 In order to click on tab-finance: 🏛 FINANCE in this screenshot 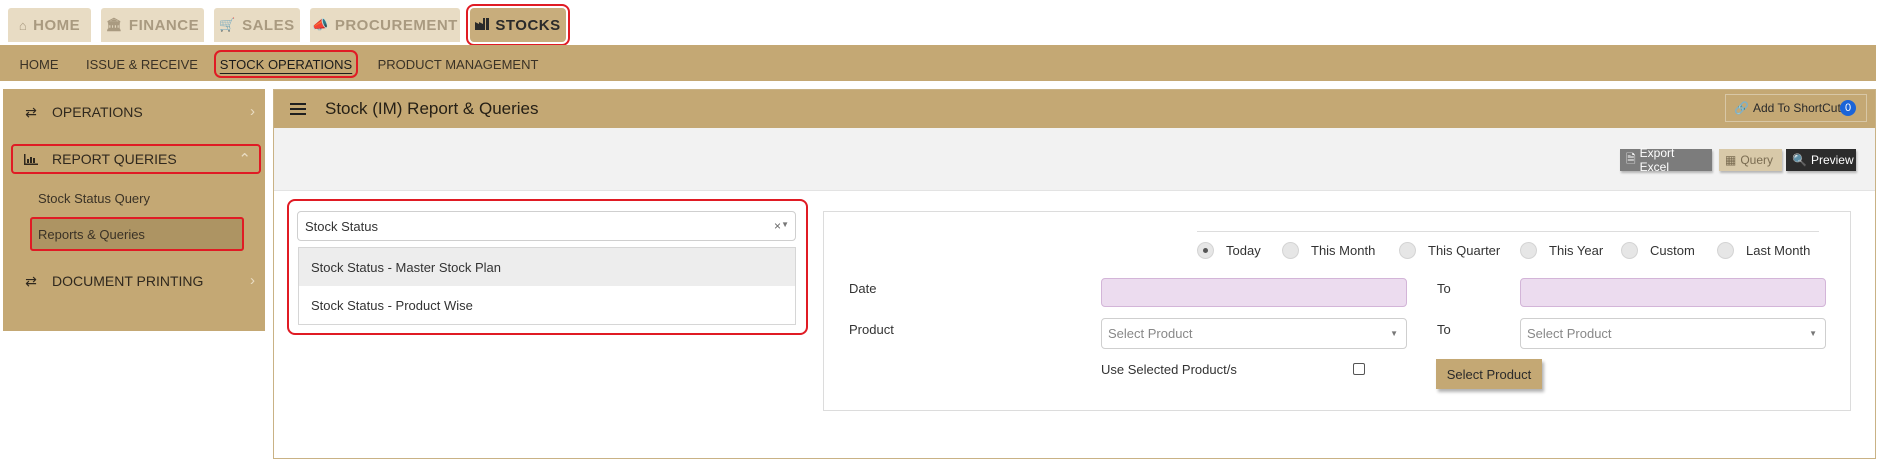, I will do `click(152, 25)`.